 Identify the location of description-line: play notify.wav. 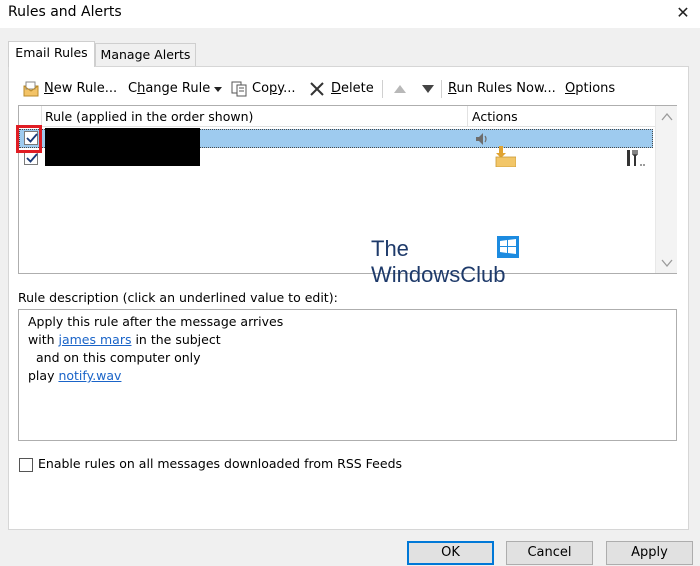
(74, 375).